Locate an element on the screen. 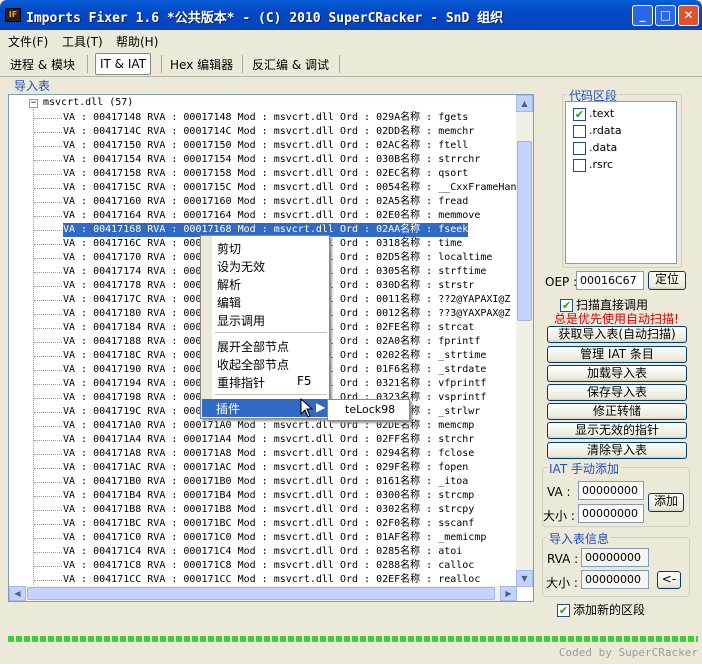 This screenshot has height=664, width=702. minimize-button: _ is located at coordinates (642, 15).